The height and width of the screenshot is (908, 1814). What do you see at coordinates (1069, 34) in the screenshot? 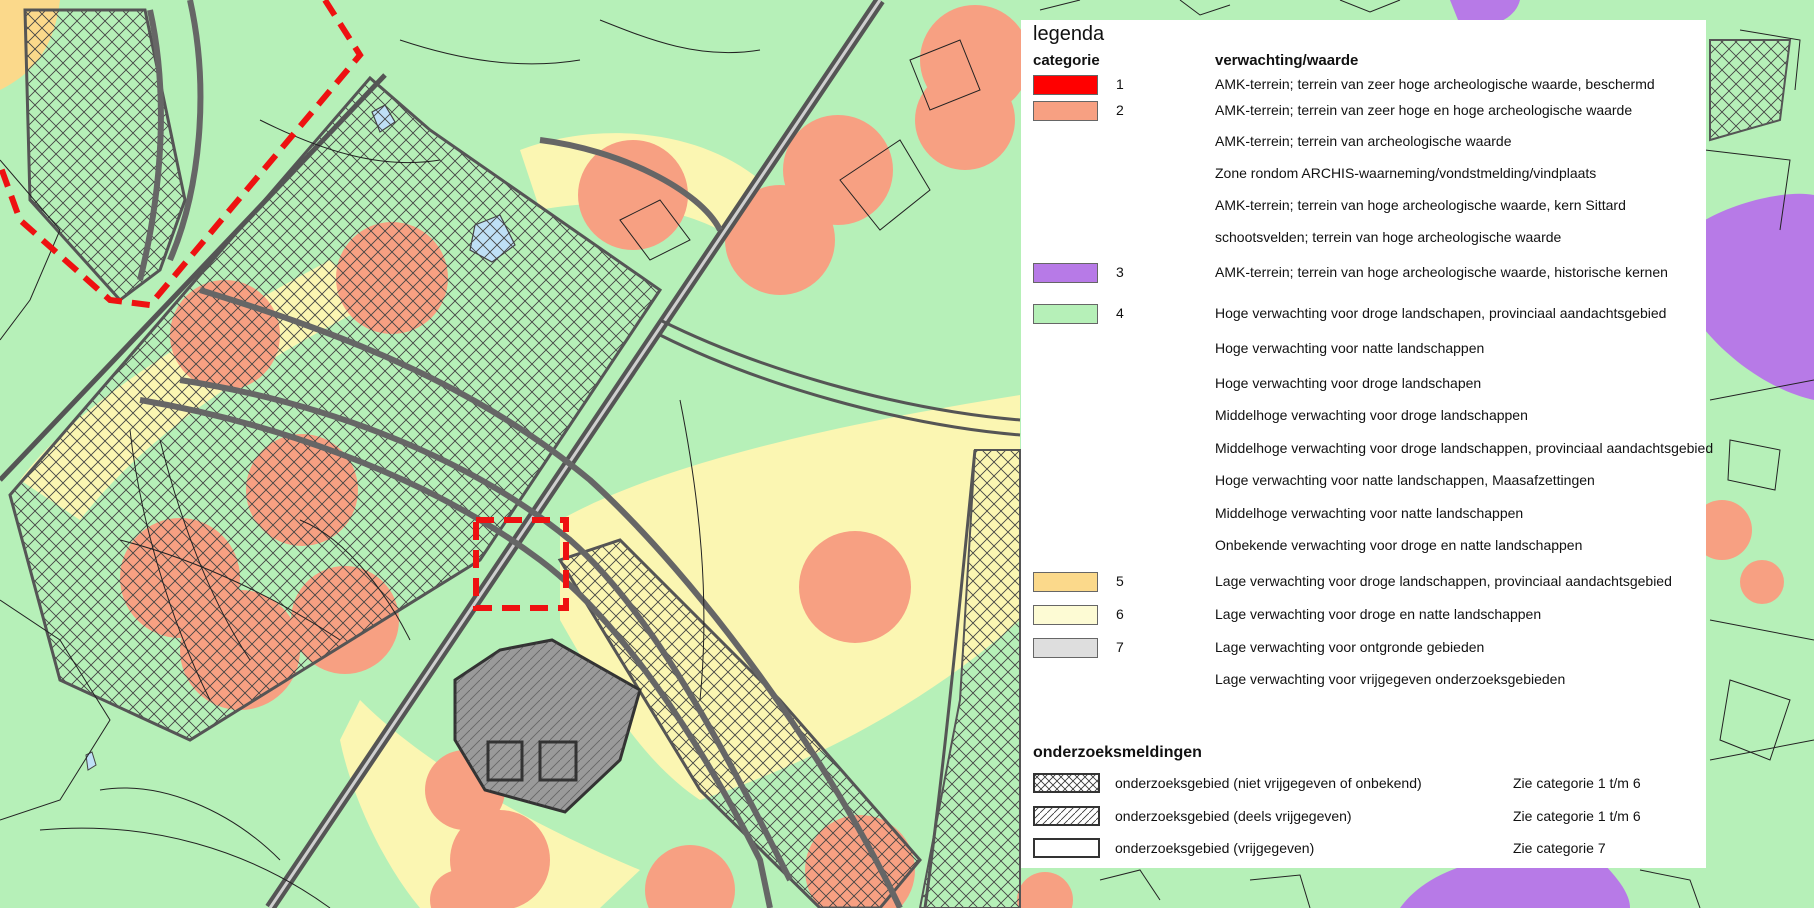
I see `legend-title: legenda` at bounding box center [1069, 34].